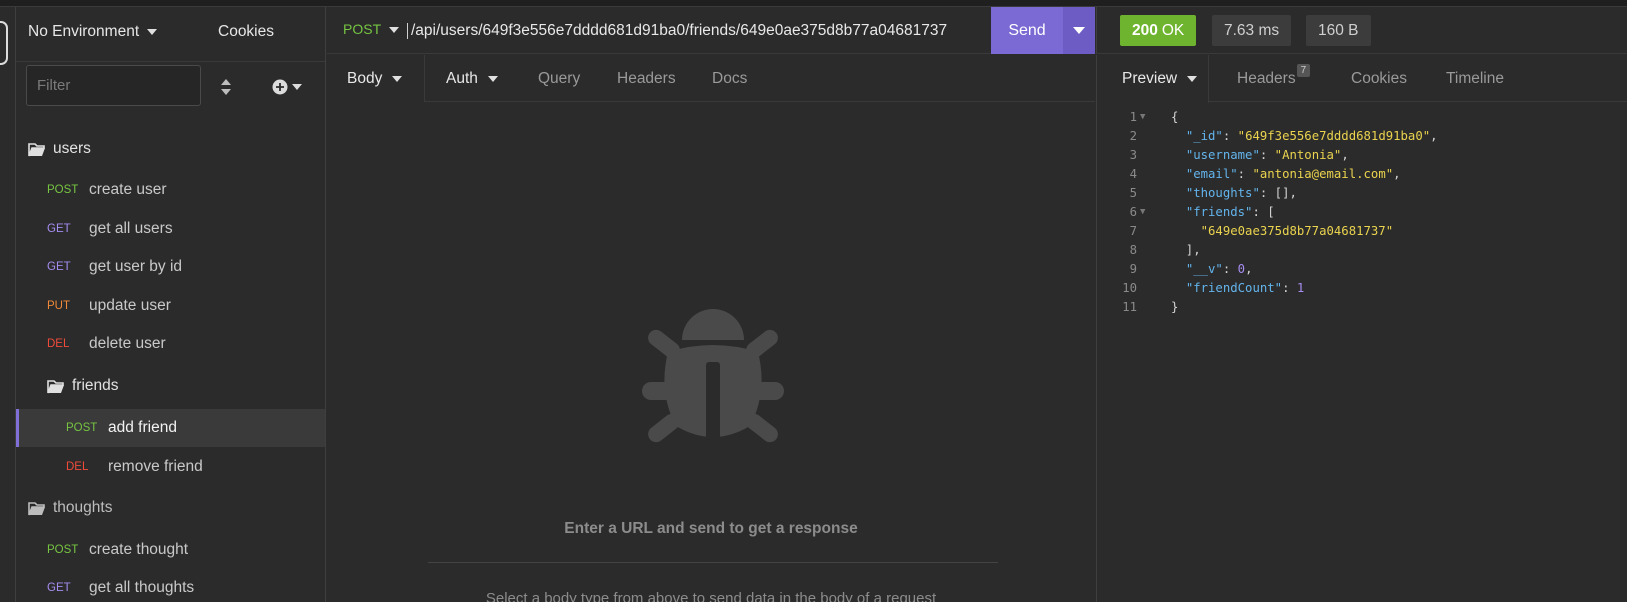 The width and height of the screenshot is (1627, 602). Describe the element at coordinates (1338, 30) in the screenshot. I see `size-badge: 160 B` at that location.